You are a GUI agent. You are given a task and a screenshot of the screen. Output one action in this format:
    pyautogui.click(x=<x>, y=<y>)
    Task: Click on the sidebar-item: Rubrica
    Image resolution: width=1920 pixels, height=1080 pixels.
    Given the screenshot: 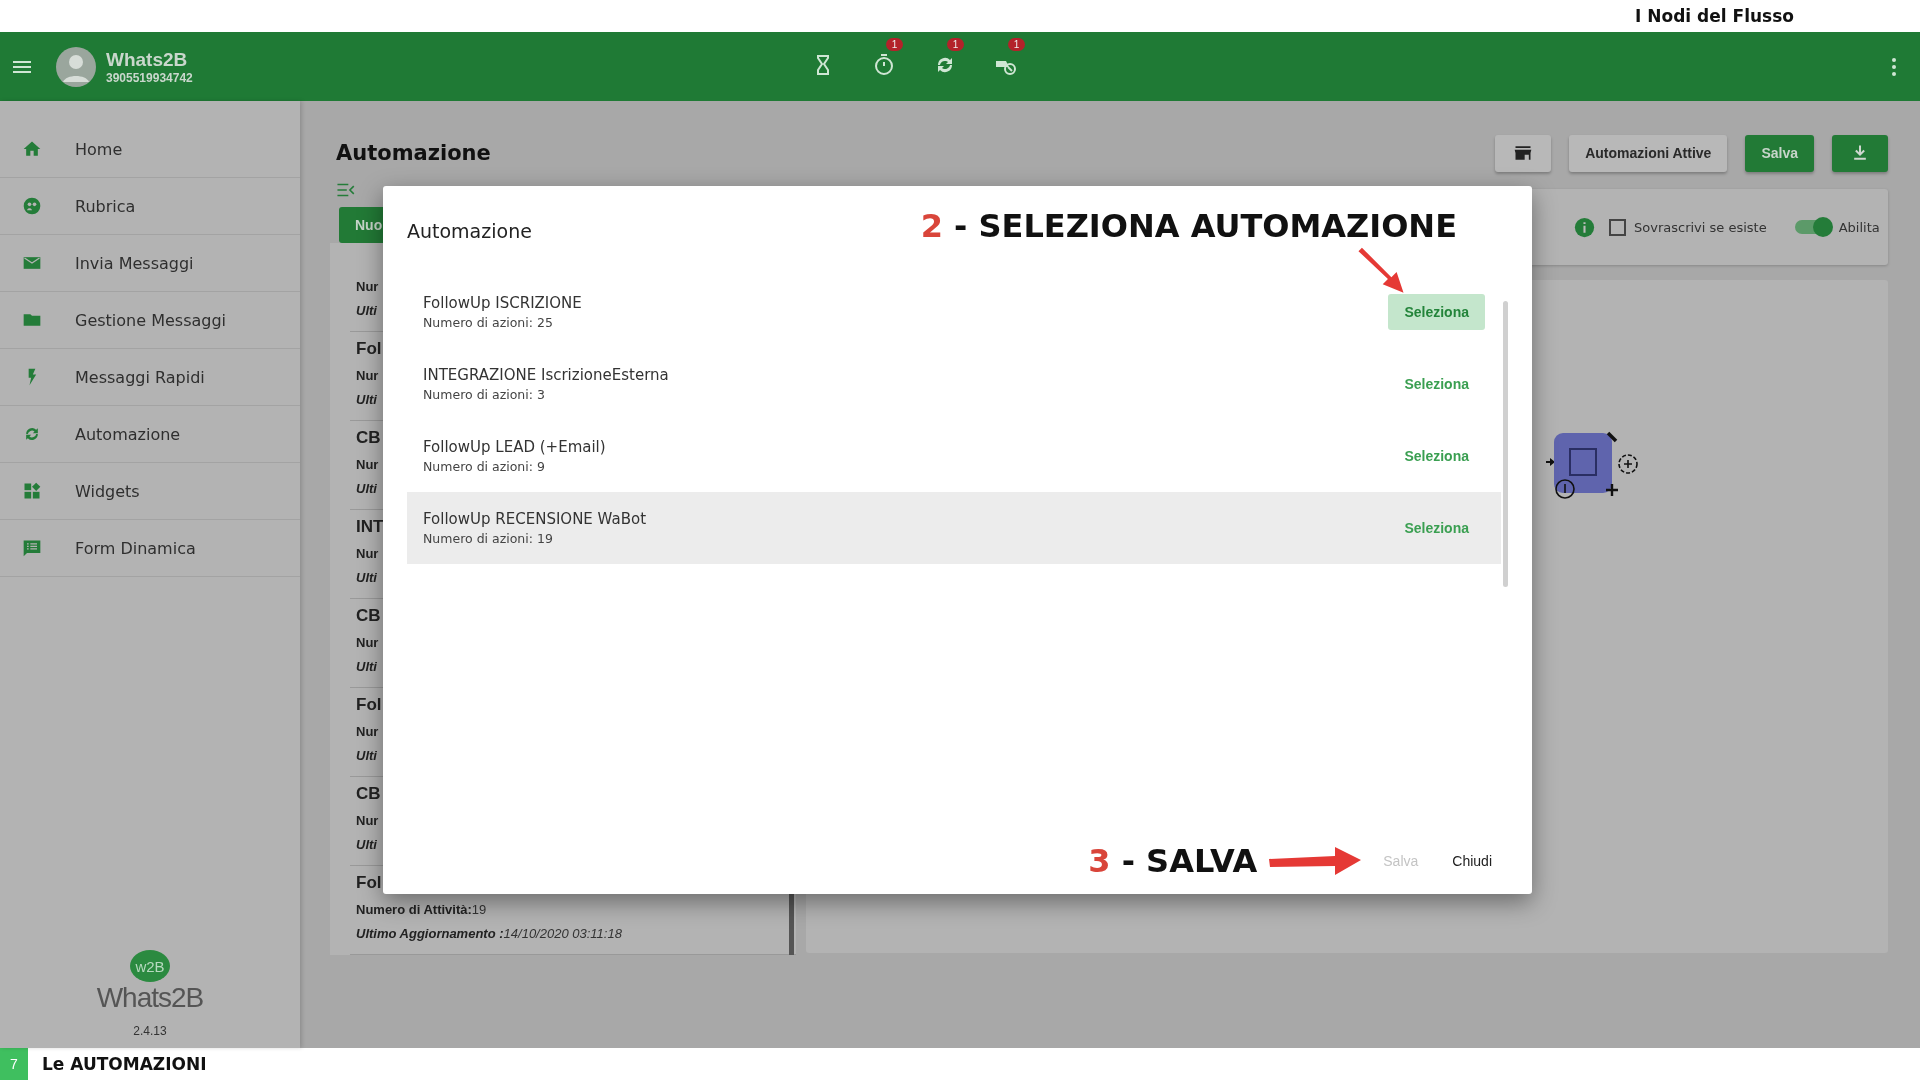 What is the action you would take?
    pyautogui.click(x=150, y=206)
    